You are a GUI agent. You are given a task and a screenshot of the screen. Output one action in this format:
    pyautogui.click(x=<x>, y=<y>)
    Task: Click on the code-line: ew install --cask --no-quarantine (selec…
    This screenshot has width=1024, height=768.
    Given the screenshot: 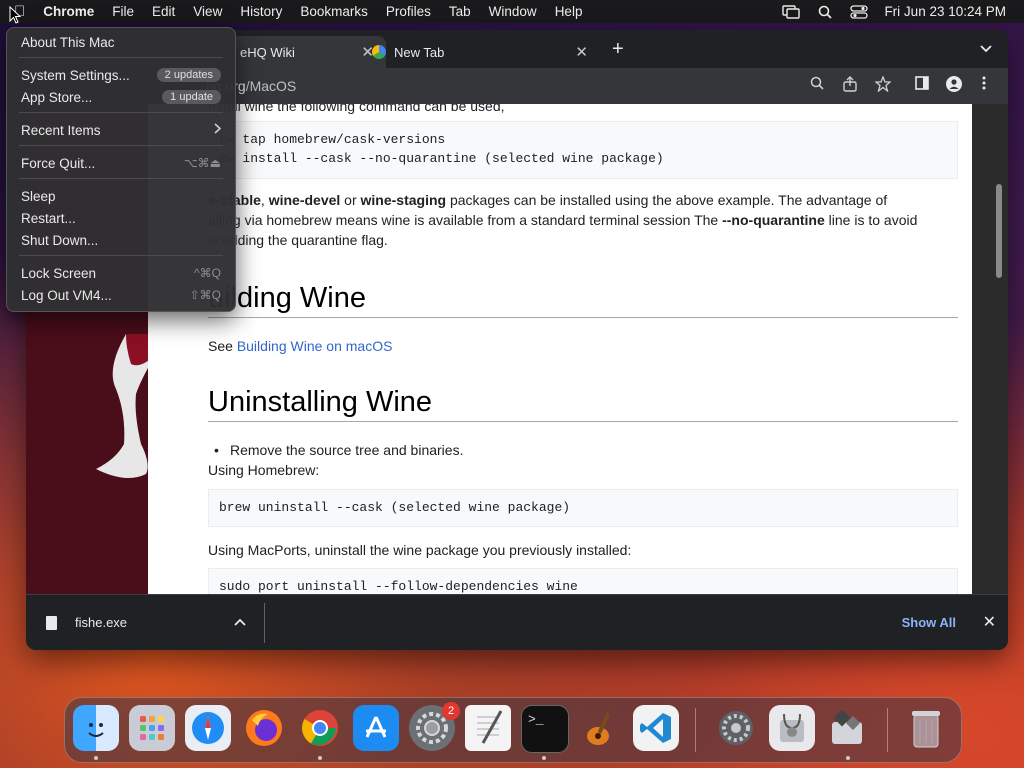 What is the action you would take?
    pyautogui.click(x=441, y=158)
    